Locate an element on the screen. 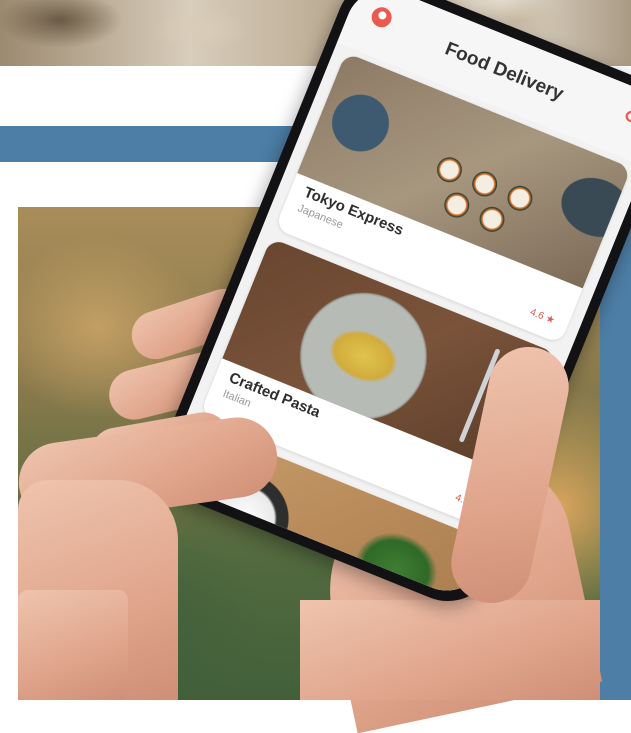 This screenshot has width=631, height=733. holding-hand-base is located at coordinates (450, 650).